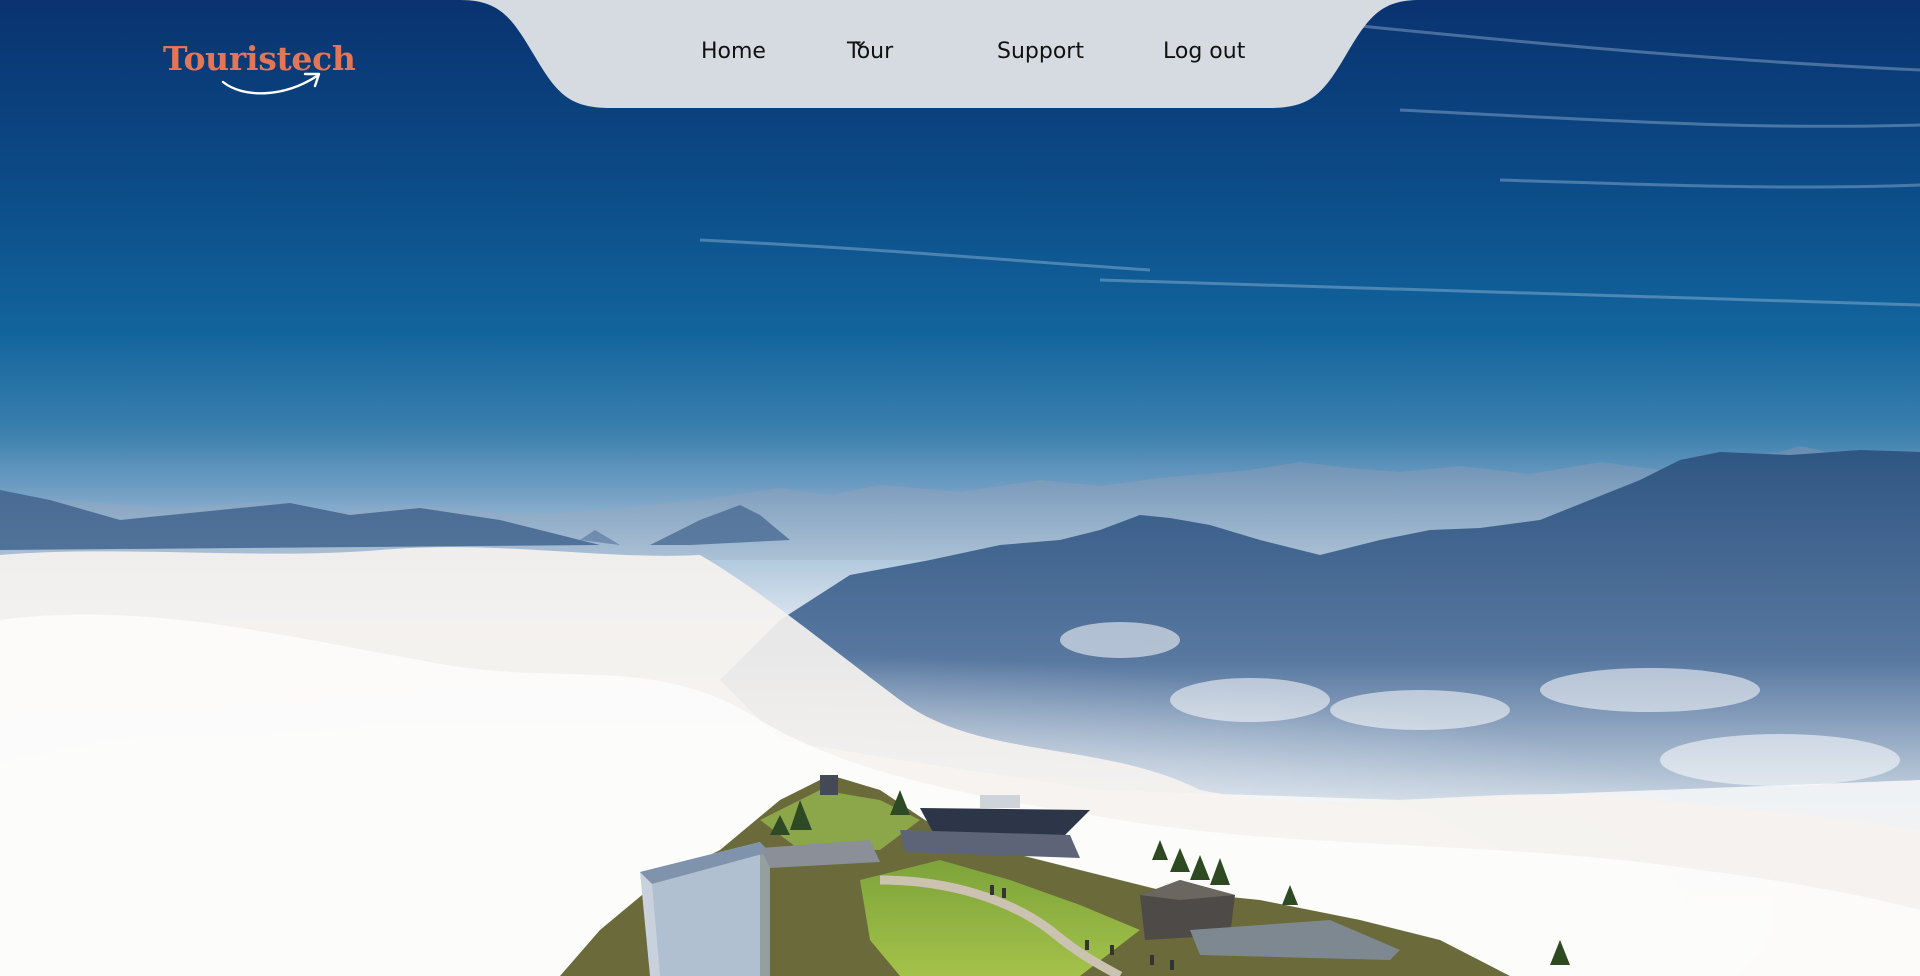 The width and height of the screenshot is (1920, 976). Describe the element at coordinates (860, 44) in the screenshot. I see `chevron-down-icon` at that location.